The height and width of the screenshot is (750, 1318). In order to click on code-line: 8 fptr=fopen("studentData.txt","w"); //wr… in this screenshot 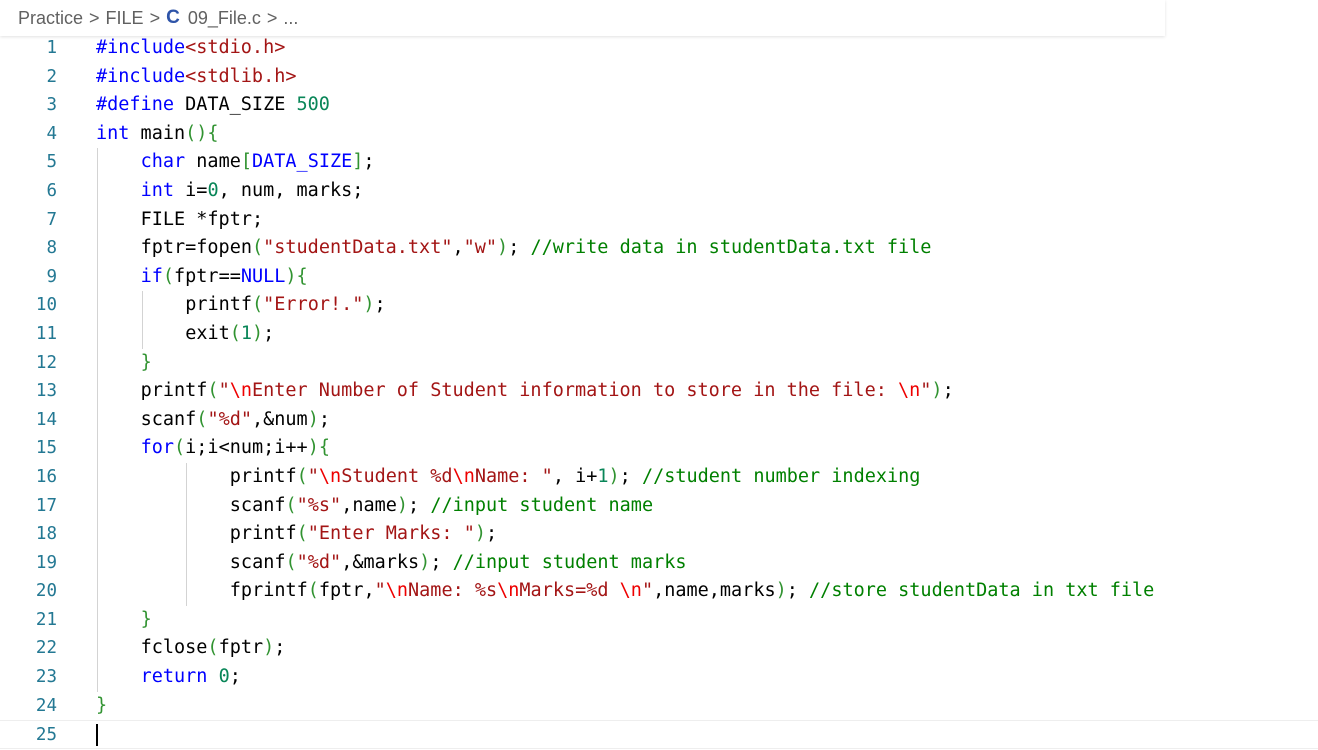, I will do `click(659, 248)`.